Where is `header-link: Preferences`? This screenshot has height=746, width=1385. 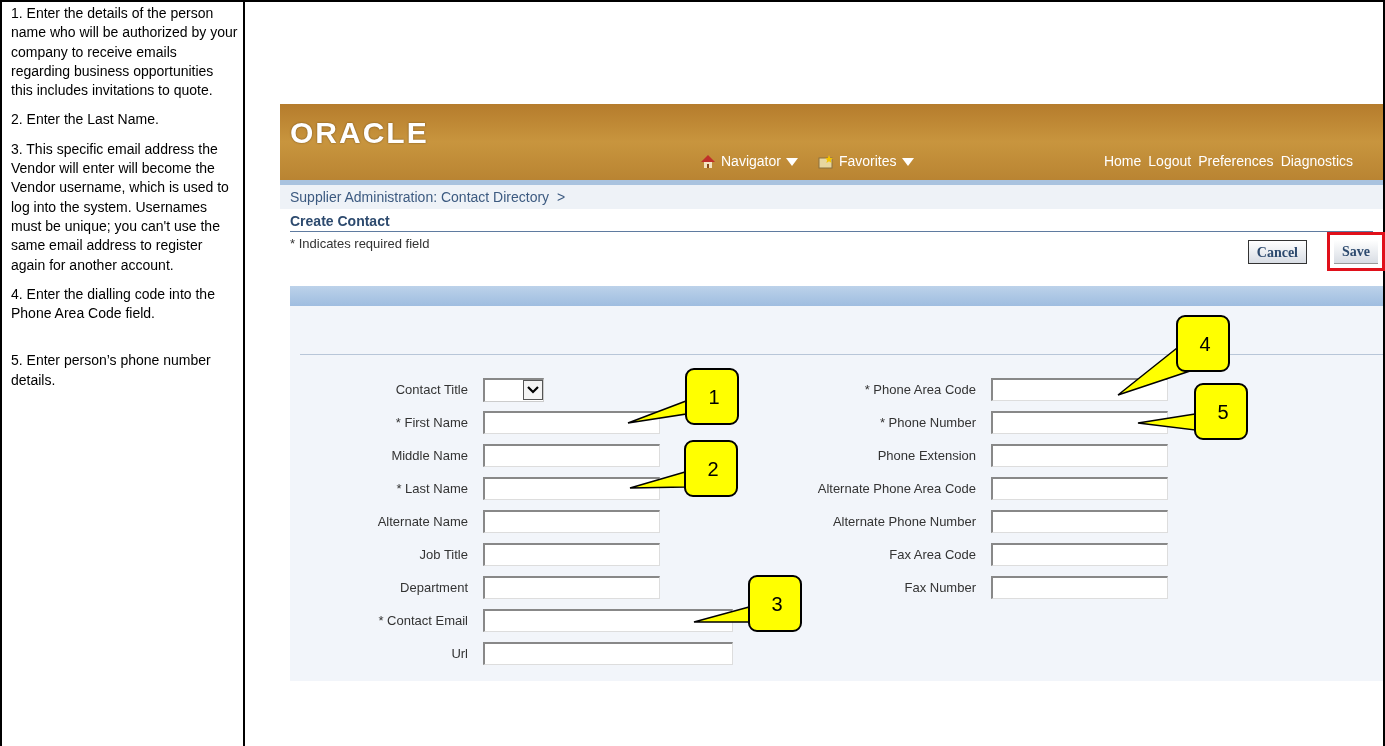
header-link: Preferences is located at coordinates (1236, 161).